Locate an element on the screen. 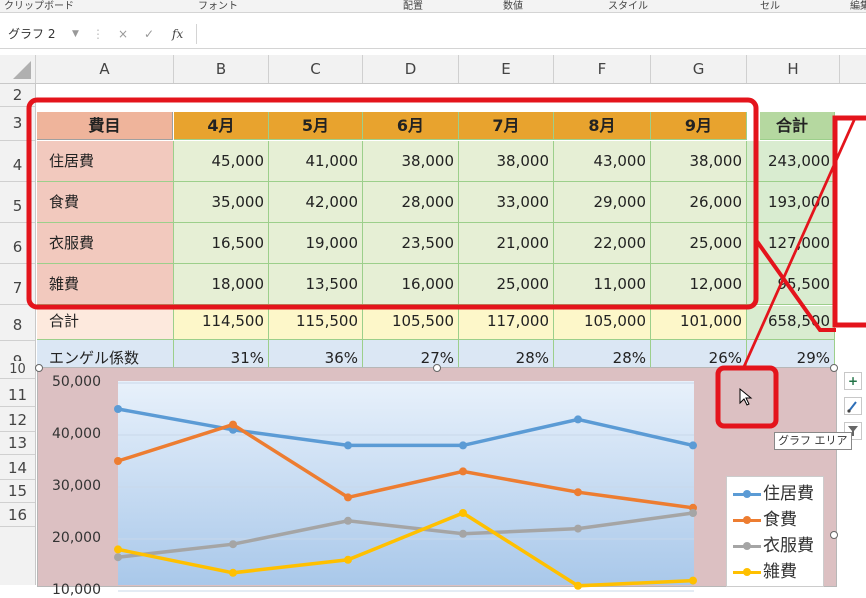 This screenshot has height=598, width=866. chart-styles-button is located at coordinates (853, 406).